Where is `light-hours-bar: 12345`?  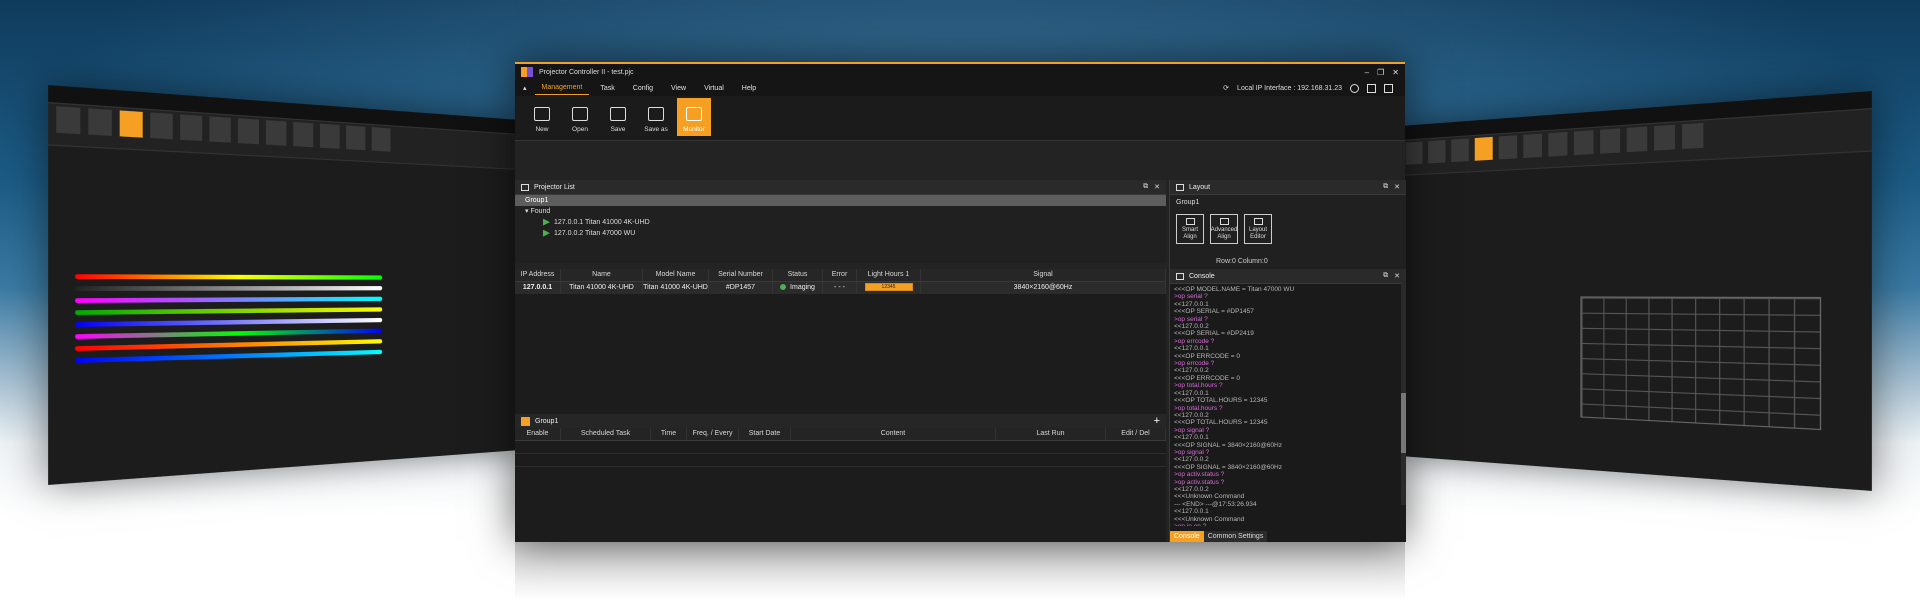 light-hours-bar: 12345 is located at coordinates (888, 287).